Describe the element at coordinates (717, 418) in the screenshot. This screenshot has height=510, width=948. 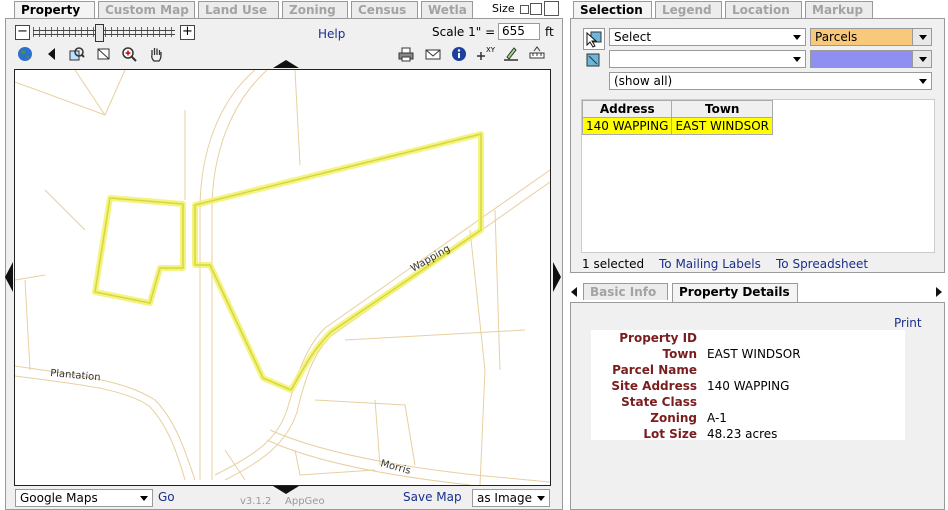
I see `detail-value: A-1` at that location.